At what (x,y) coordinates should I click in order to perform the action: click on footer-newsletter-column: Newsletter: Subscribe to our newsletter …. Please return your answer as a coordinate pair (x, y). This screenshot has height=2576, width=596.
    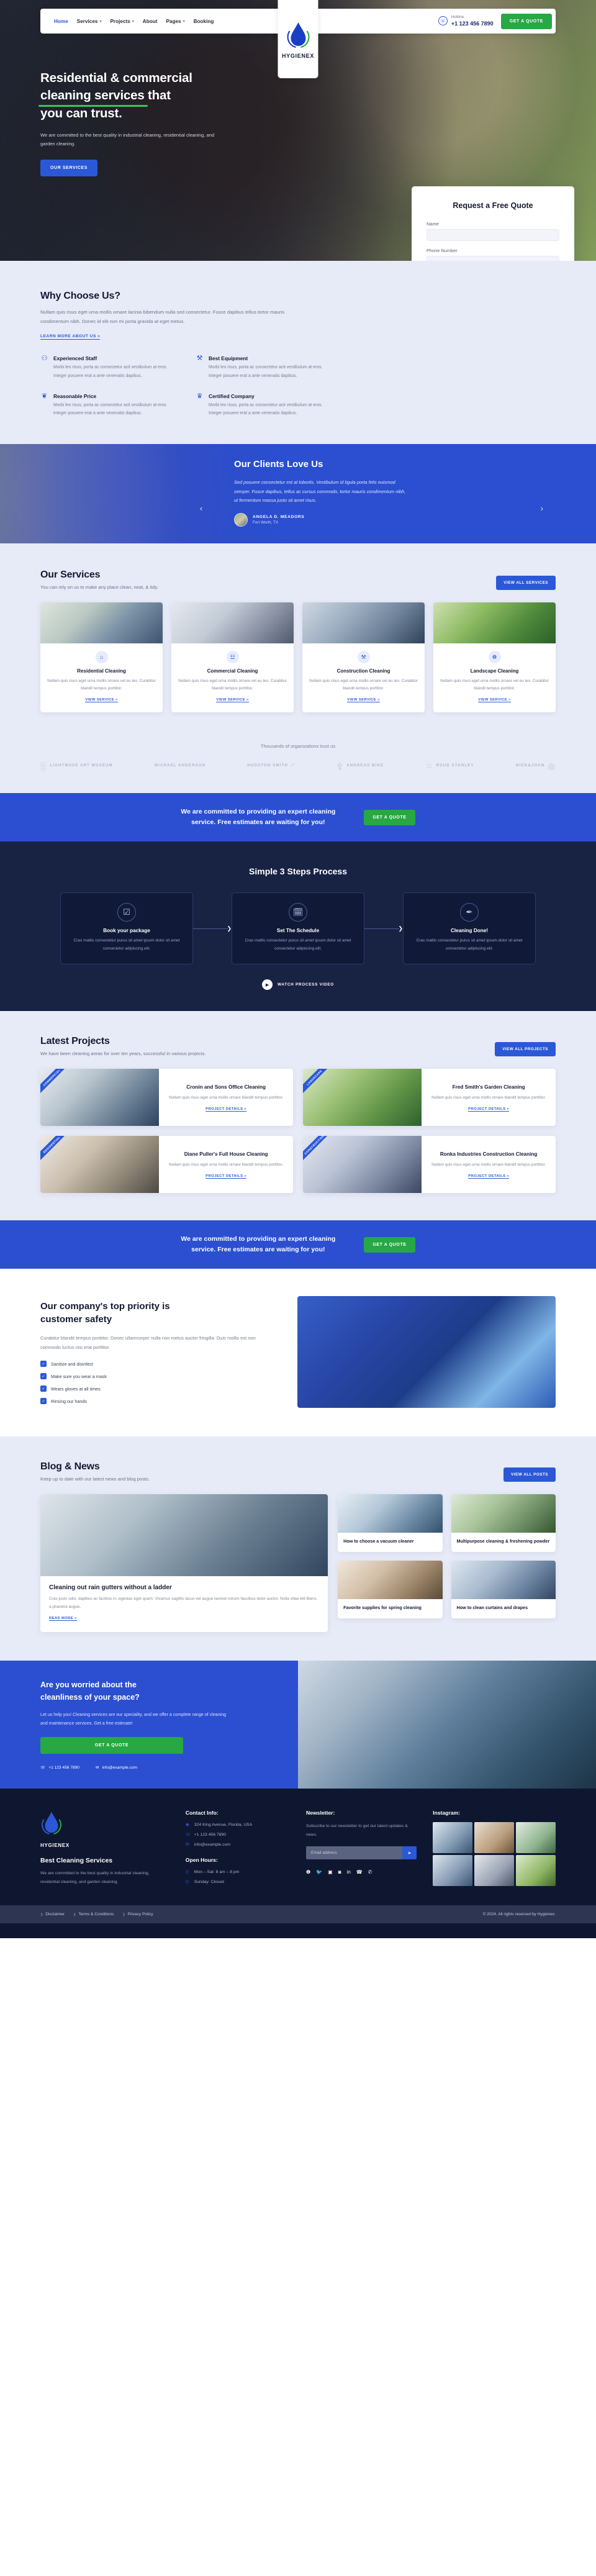
    Looking at the image, I should click on (361, 1849).